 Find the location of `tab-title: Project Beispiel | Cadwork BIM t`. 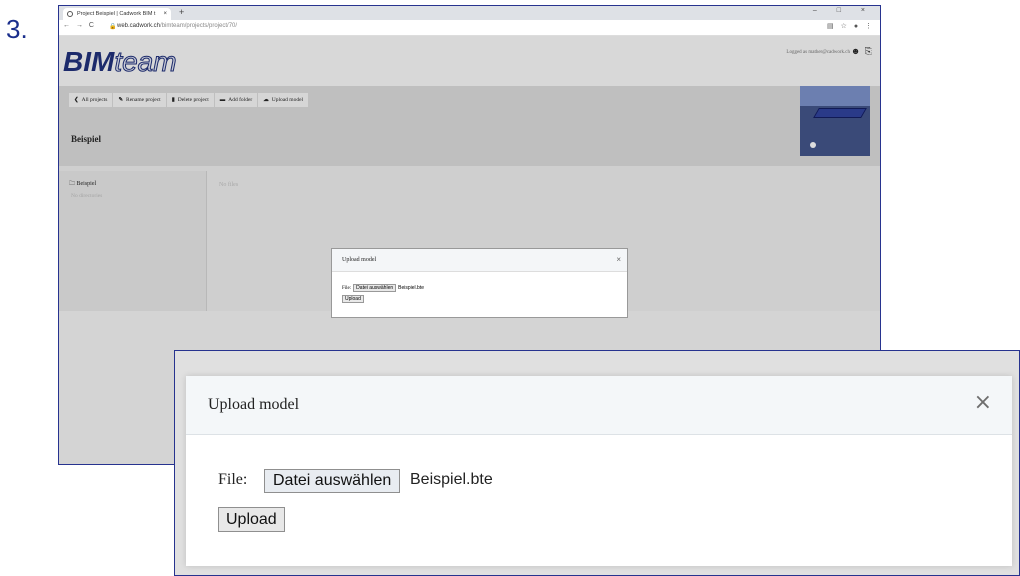

tab-title: Project Beispiel | Cadwork BIM t is located at coordinates (116, 14).